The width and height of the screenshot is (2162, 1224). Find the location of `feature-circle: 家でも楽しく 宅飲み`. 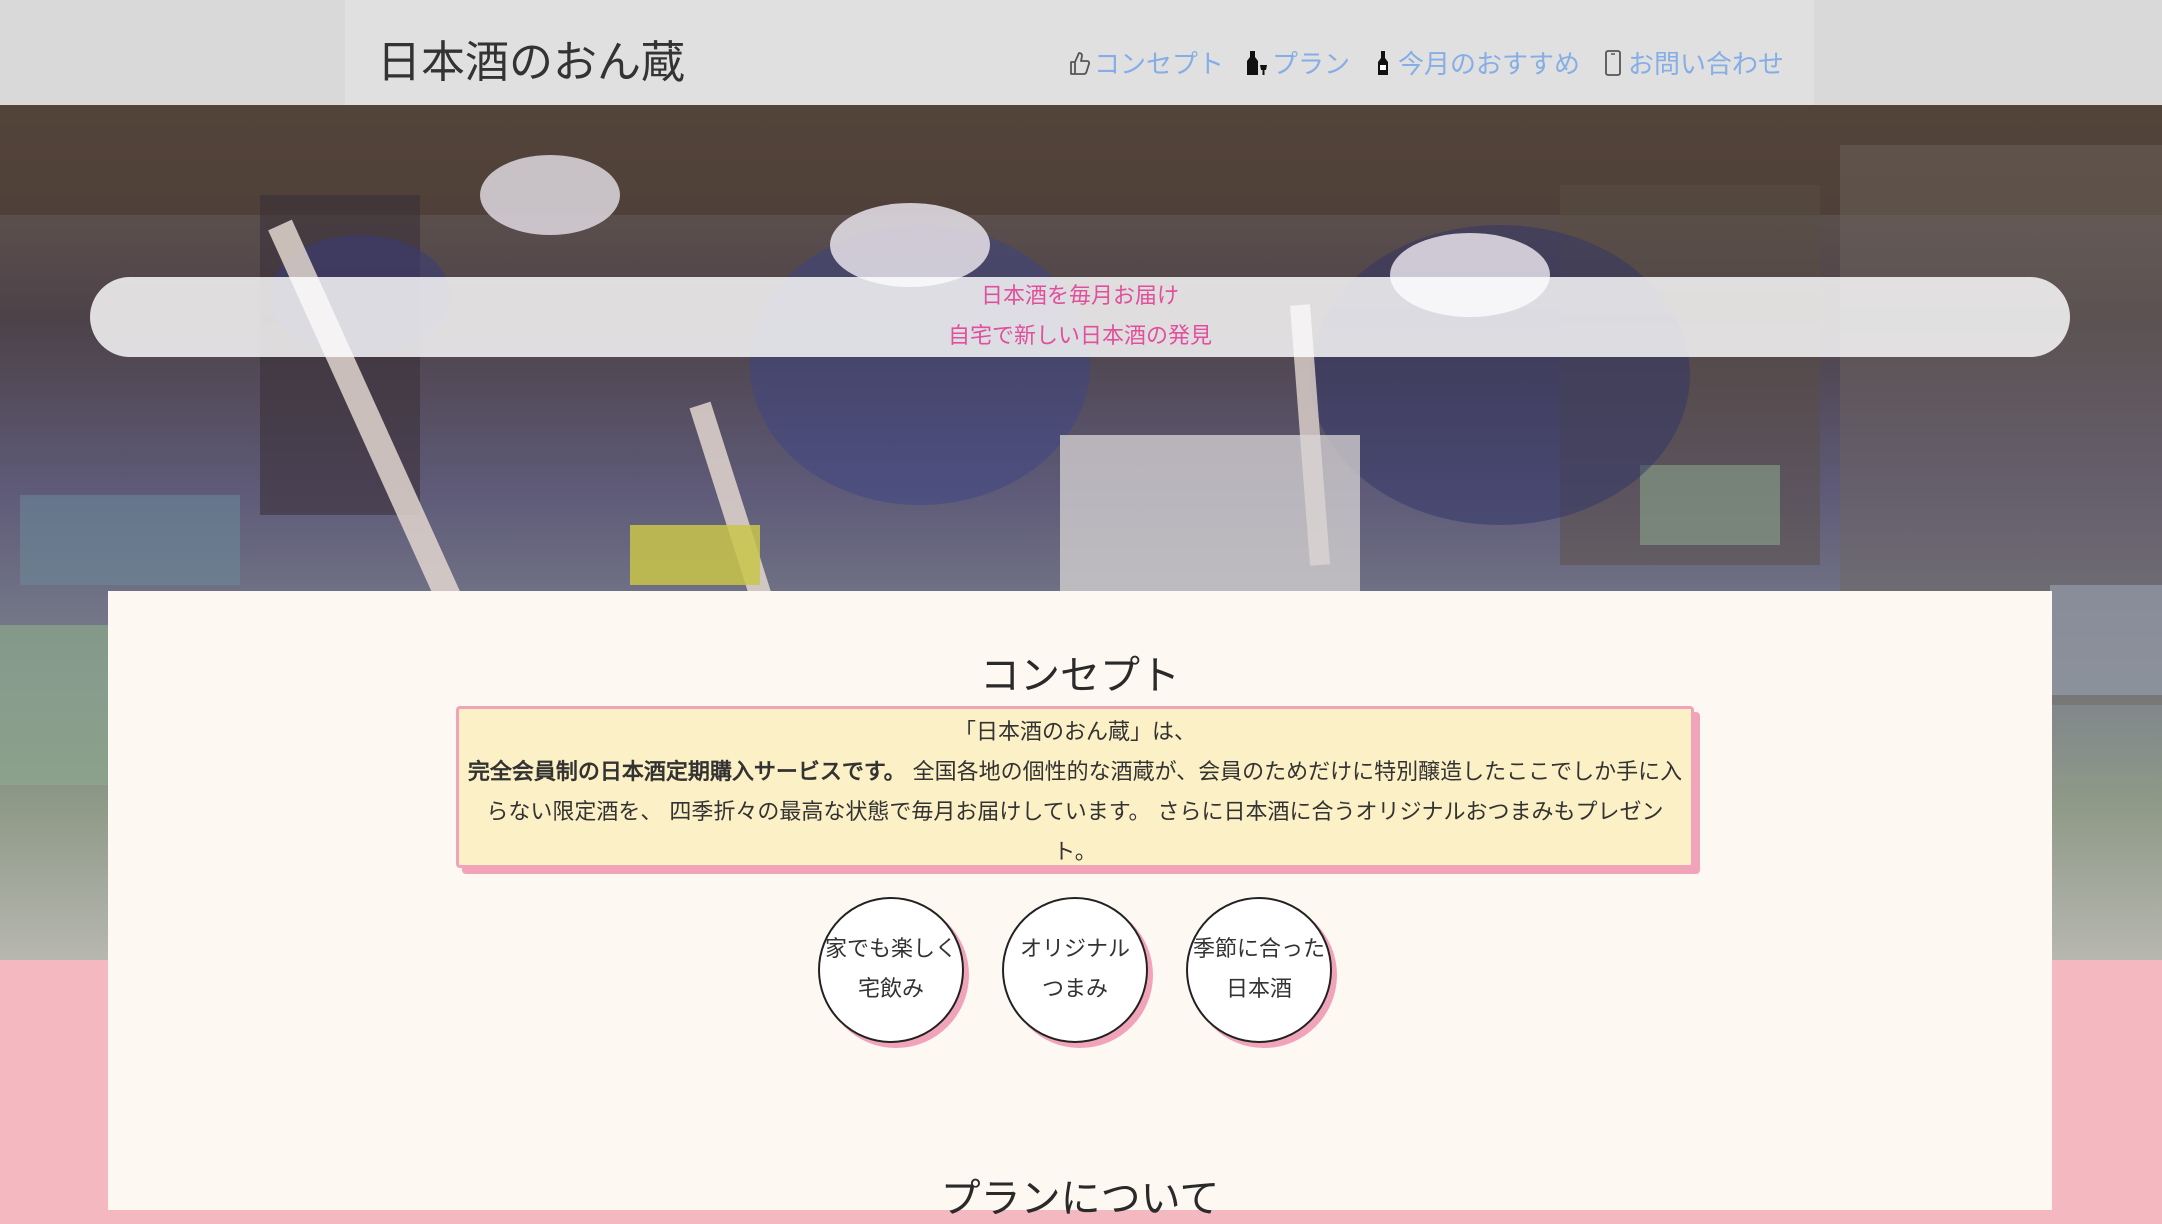

feature-circle: 家でも楽しく 宅飲み is located at coordinates (891, 970).